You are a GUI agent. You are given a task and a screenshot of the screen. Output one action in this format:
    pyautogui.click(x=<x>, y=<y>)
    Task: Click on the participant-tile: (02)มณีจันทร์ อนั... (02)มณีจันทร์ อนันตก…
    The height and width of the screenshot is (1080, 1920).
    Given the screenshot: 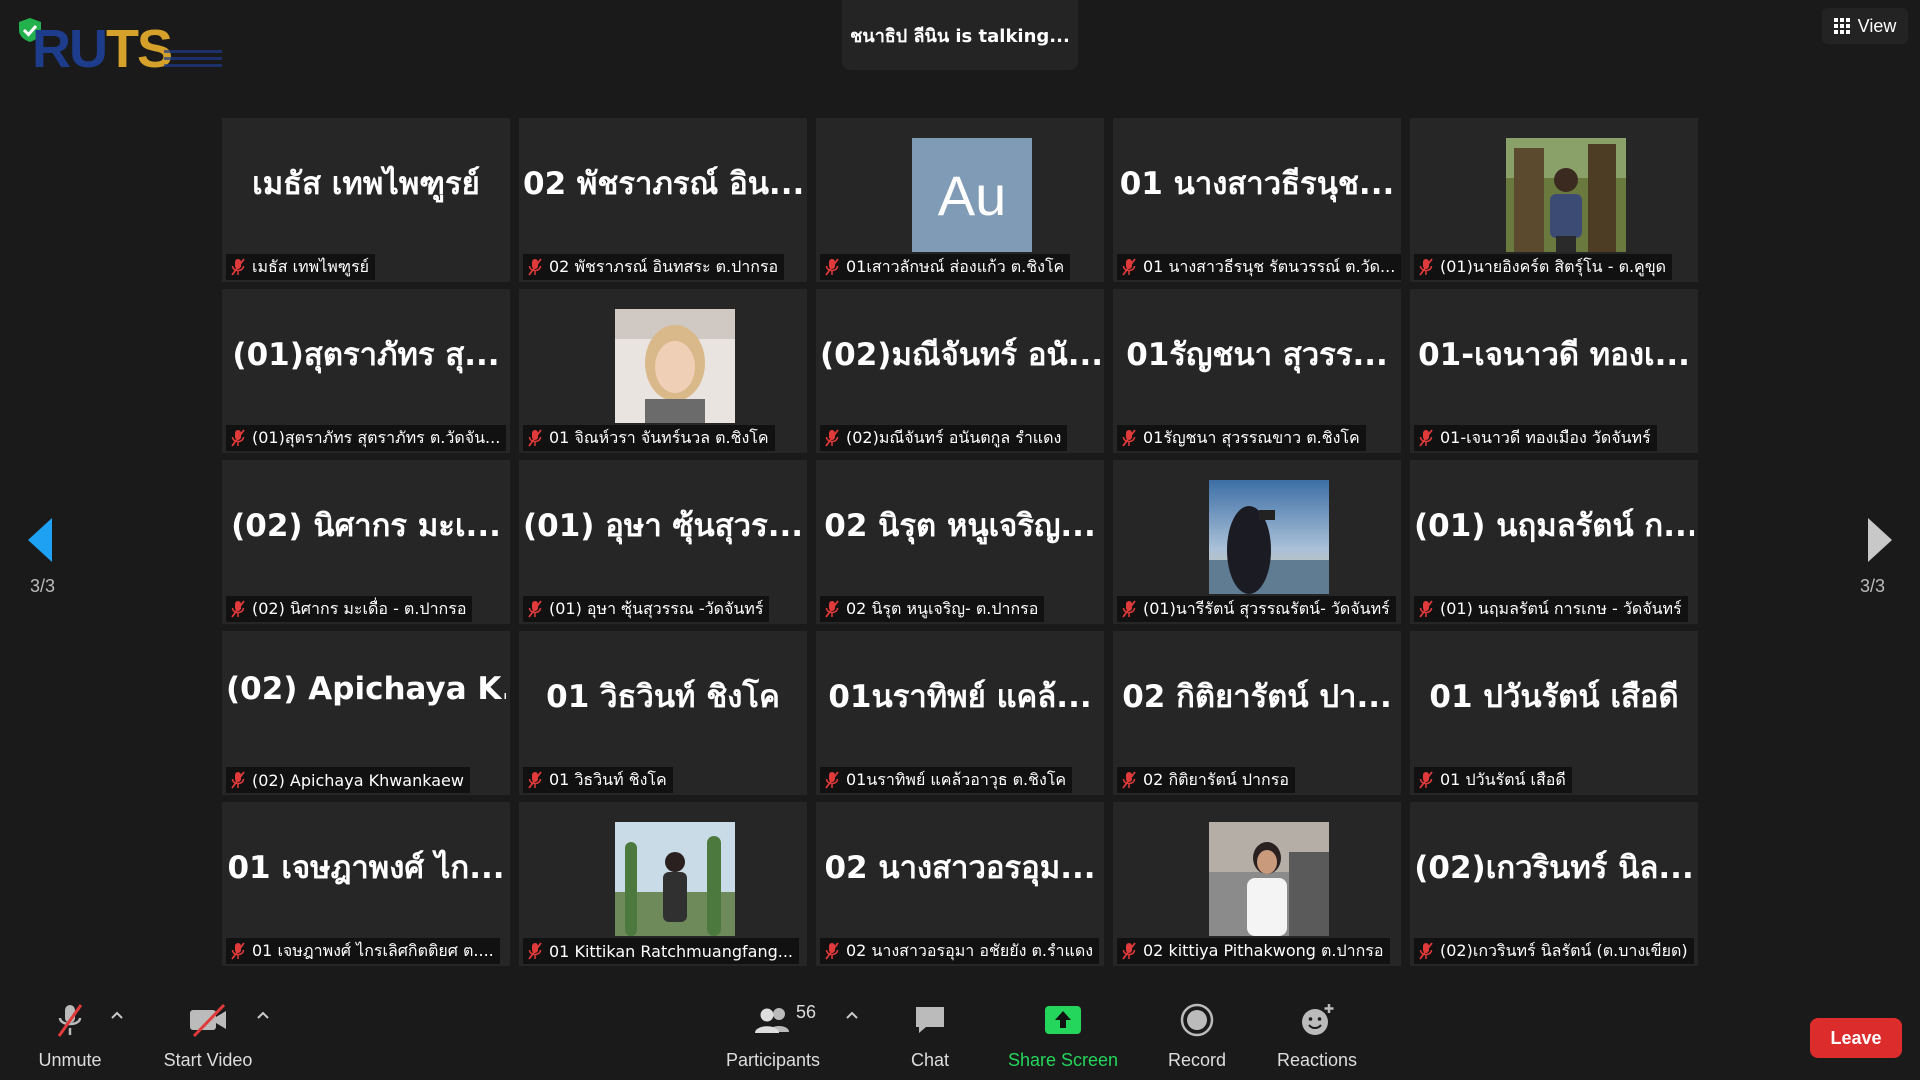 What is the action you would take?
    pyautogui.click(x=960, y=371)
    